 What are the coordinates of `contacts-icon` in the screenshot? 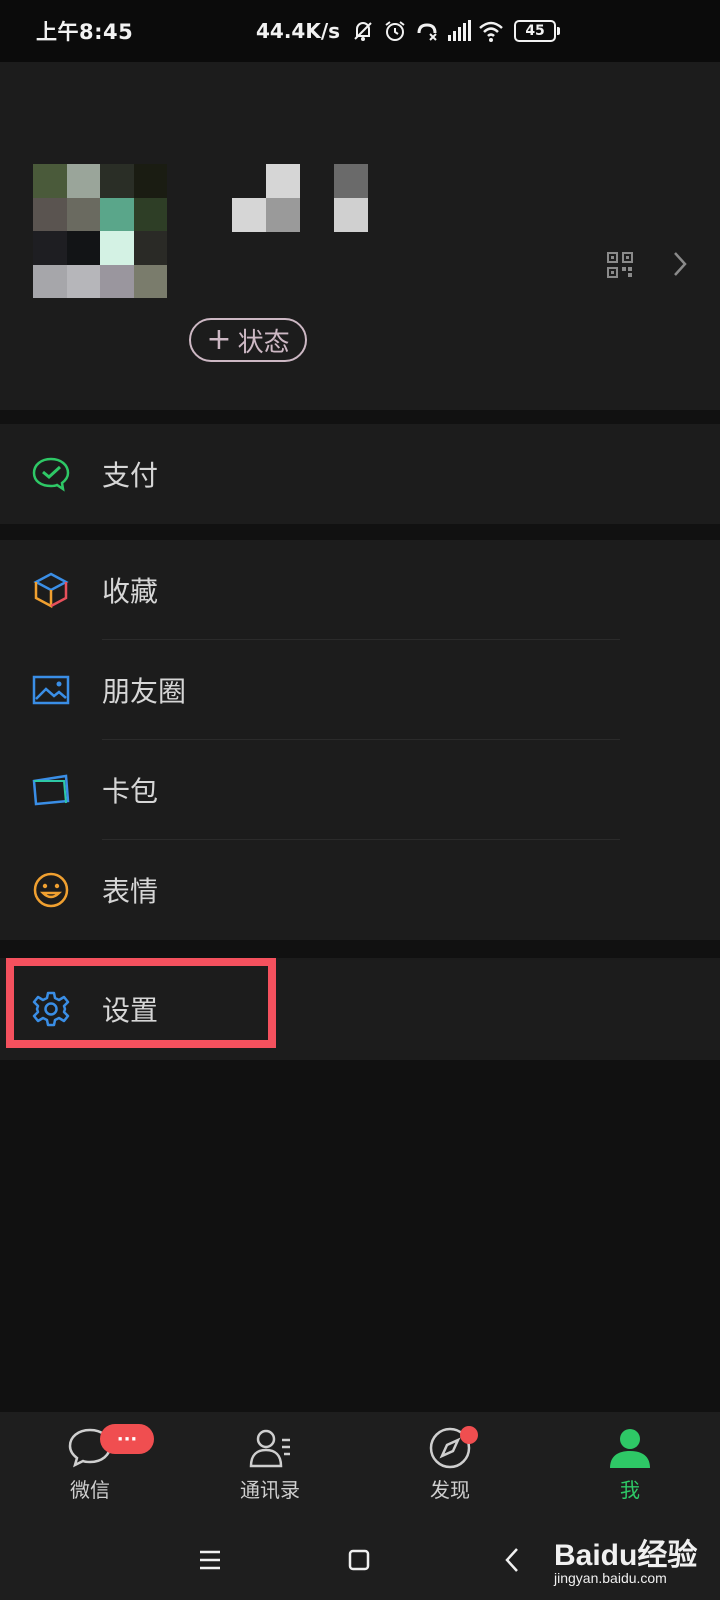 It's located at (270, 1448).